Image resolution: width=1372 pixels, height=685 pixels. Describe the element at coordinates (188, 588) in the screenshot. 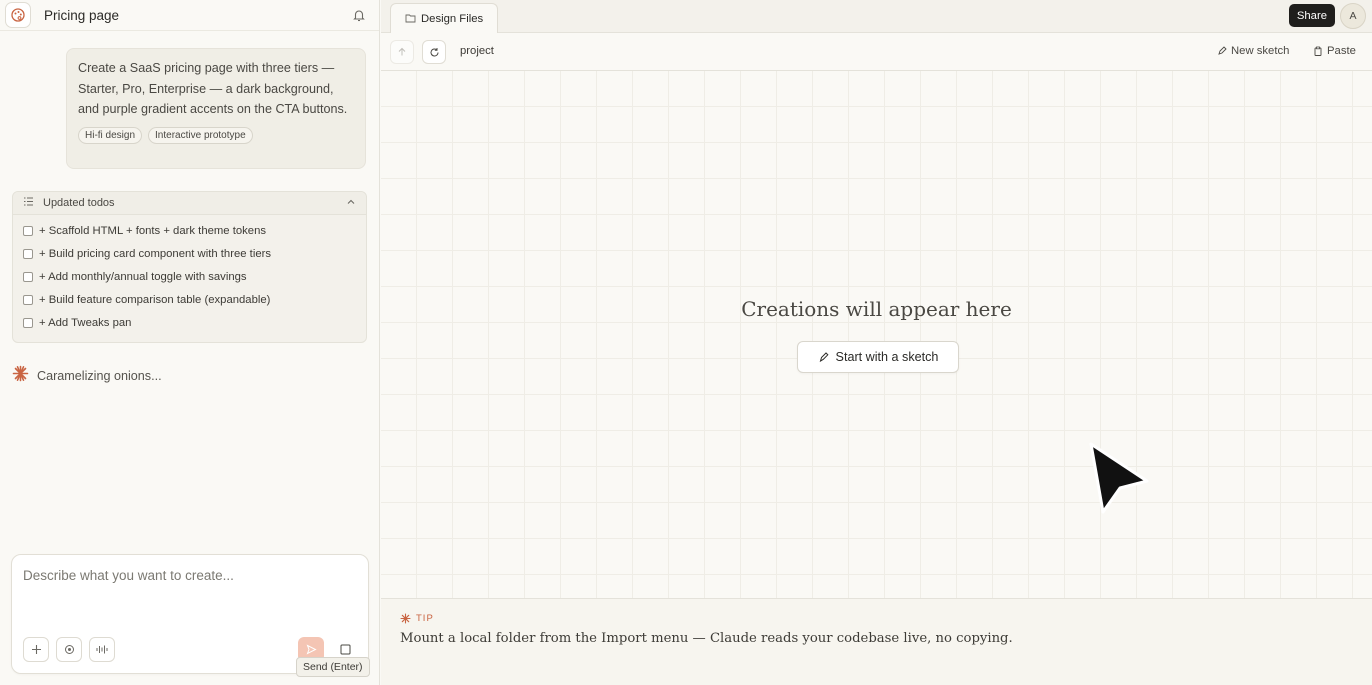

I see `prompt-input` at that location.